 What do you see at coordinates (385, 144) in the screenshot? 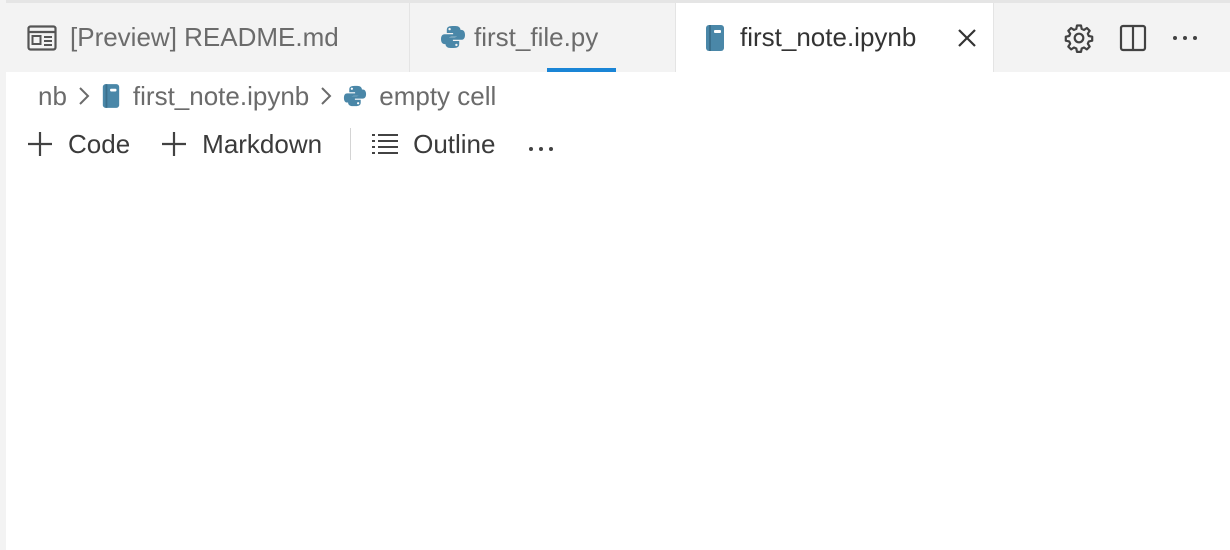
I see `list-outline-icon` at bounding box center [385, 144].